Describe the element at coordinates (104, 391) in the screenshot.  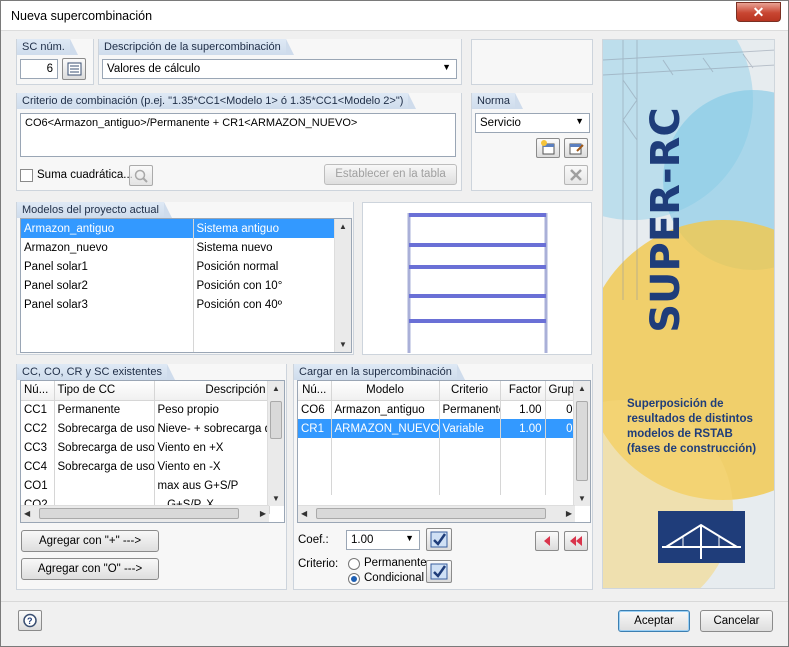
I see `column-header: Tipo de CC` at that location.